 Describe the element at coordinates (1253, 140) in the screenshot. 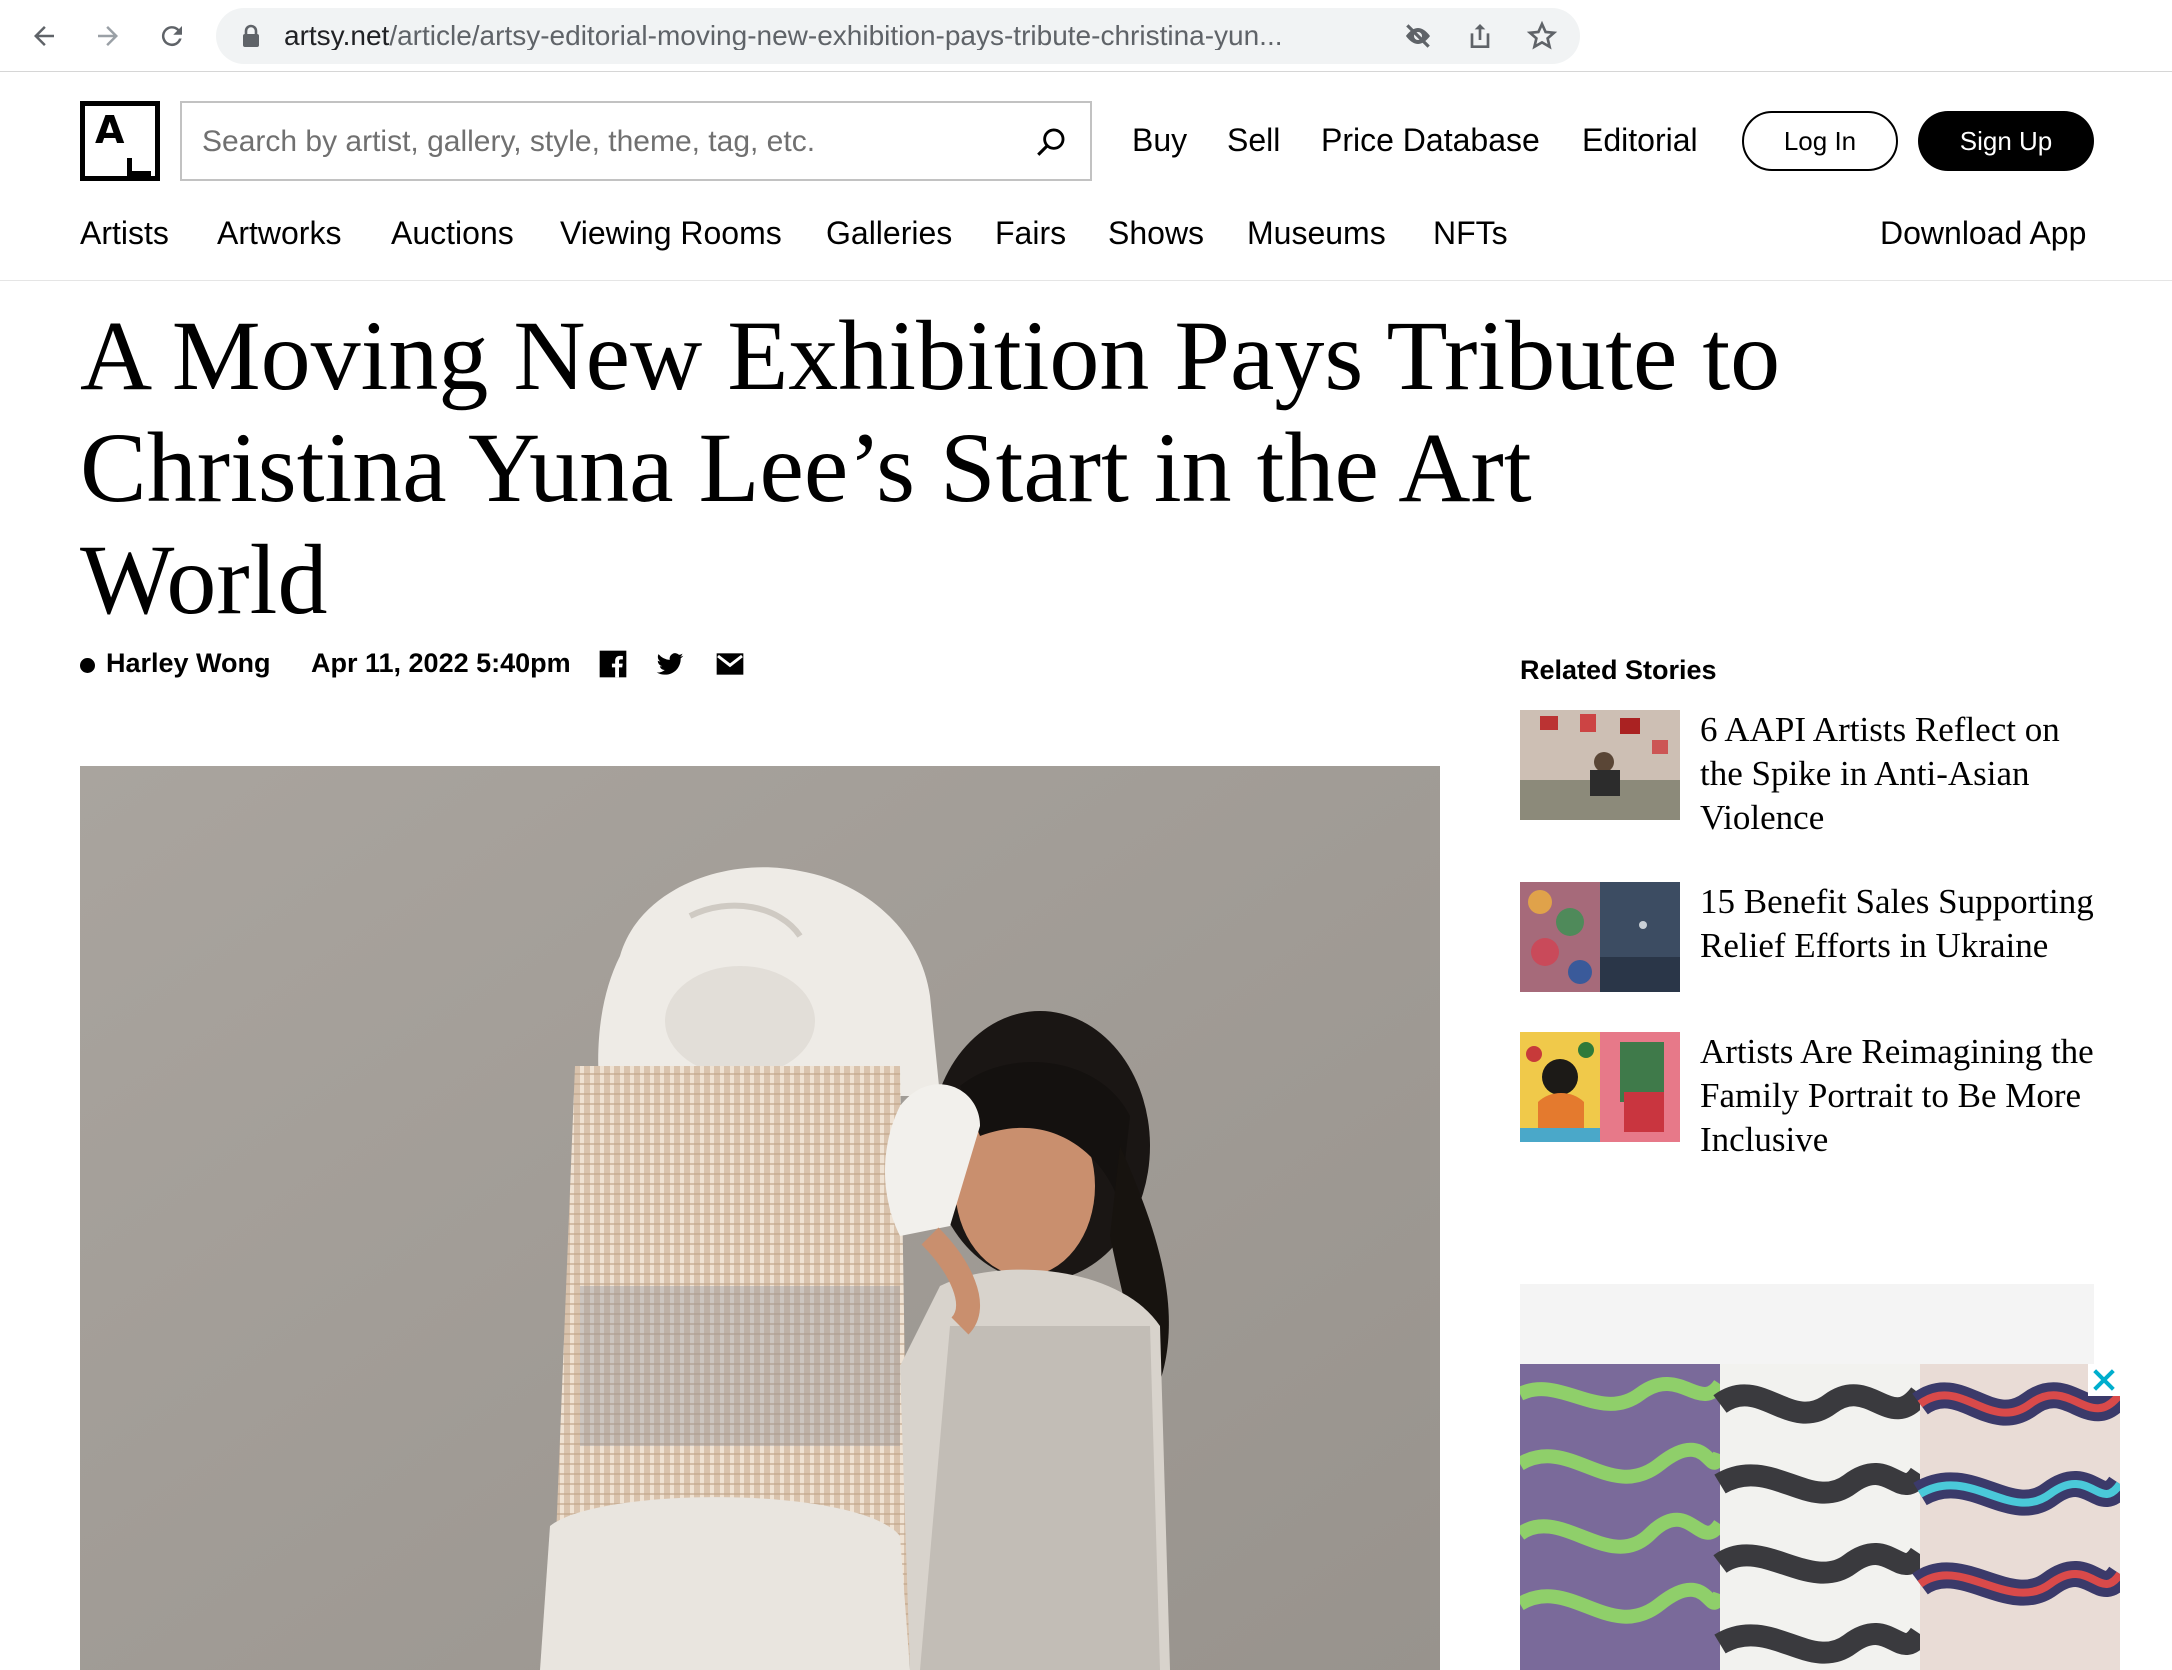

I see `nav-sell: Sell` at that location.